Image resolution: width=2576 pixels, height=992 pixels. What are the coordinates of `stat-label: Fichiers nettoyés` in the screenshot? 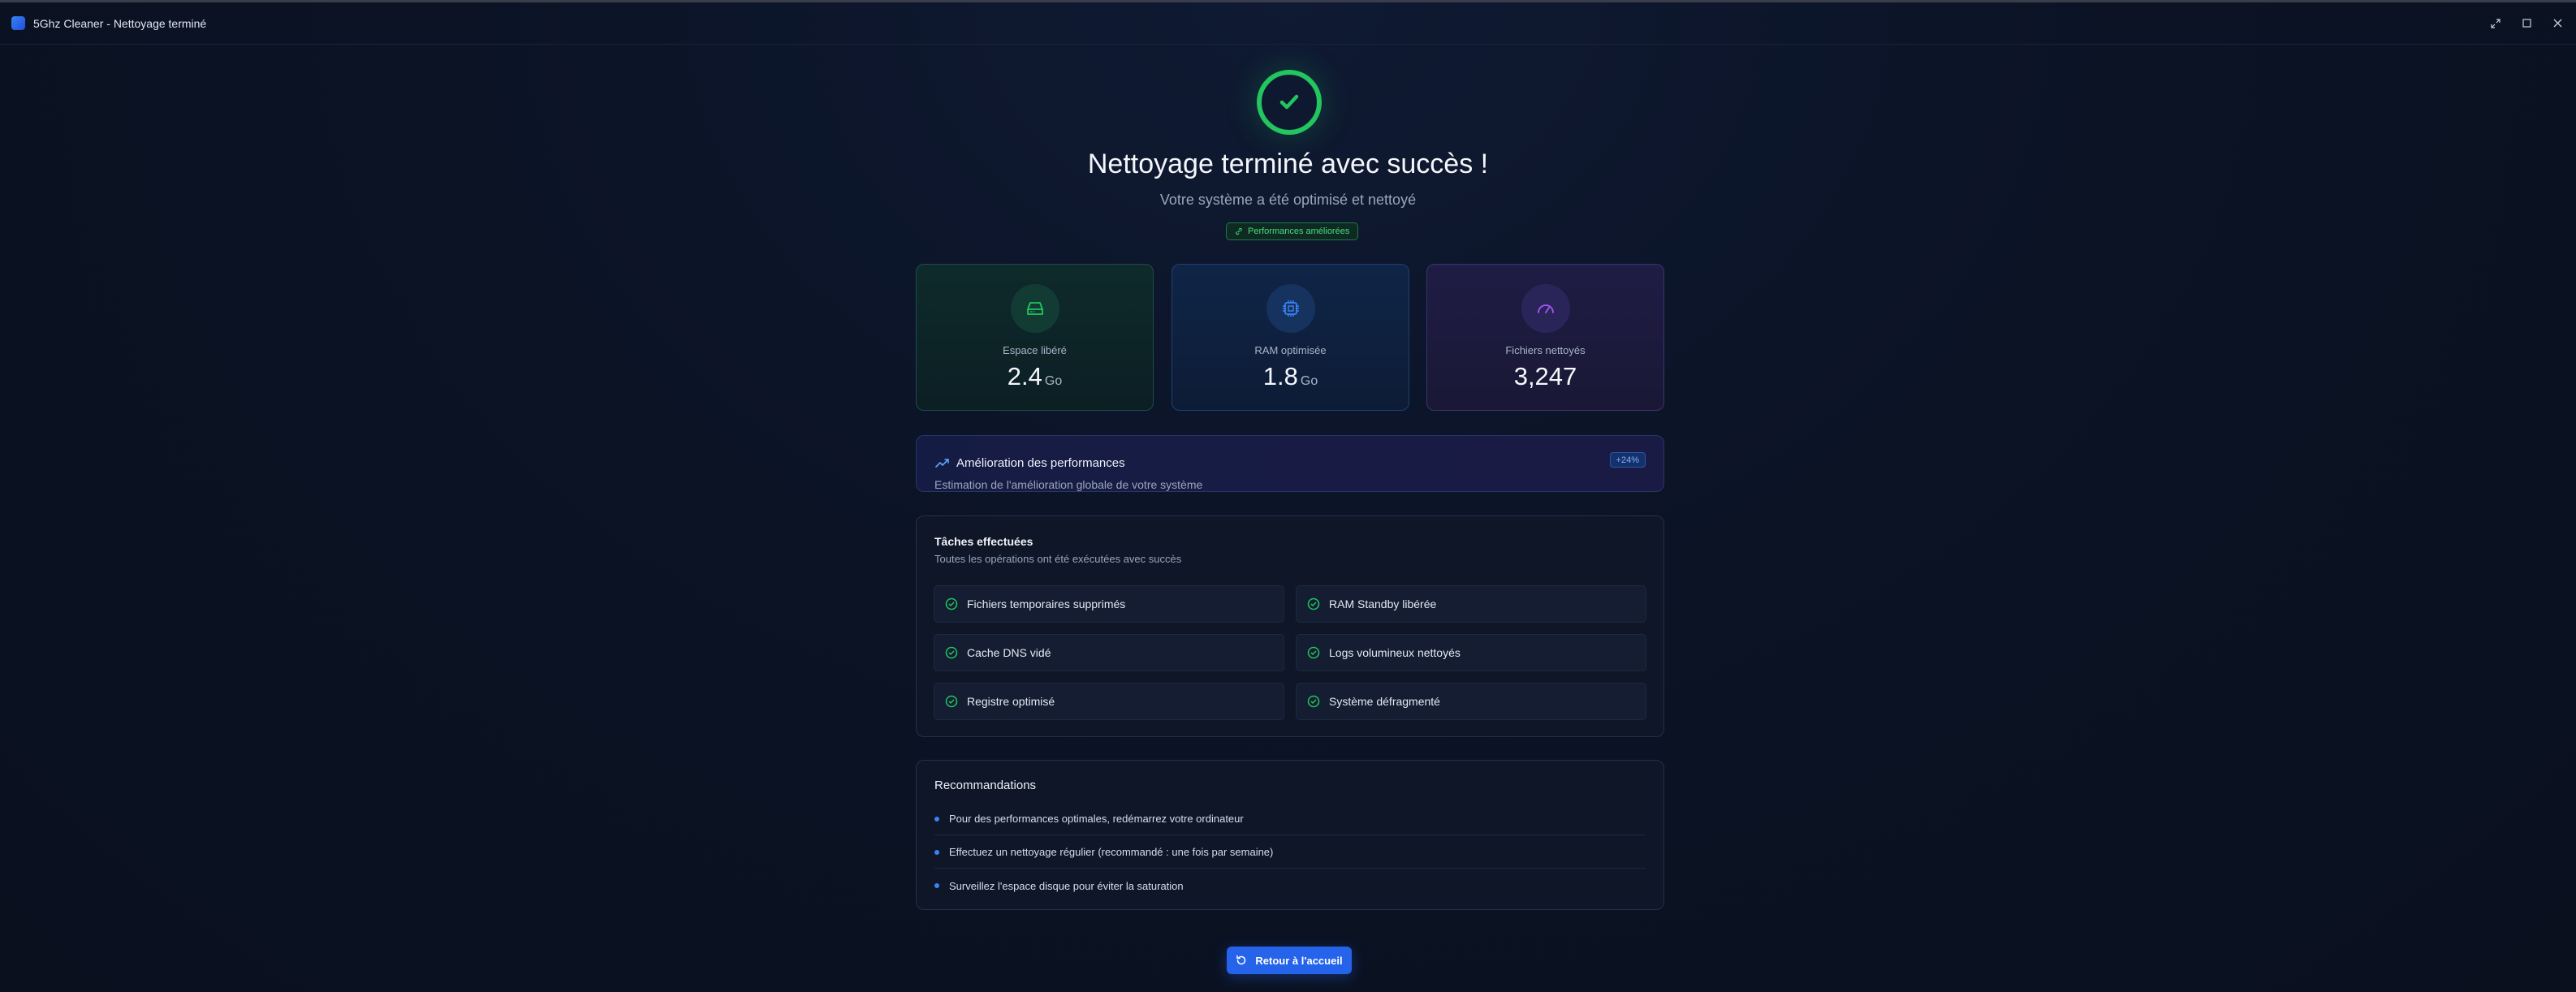 It's located at (1545, 350).